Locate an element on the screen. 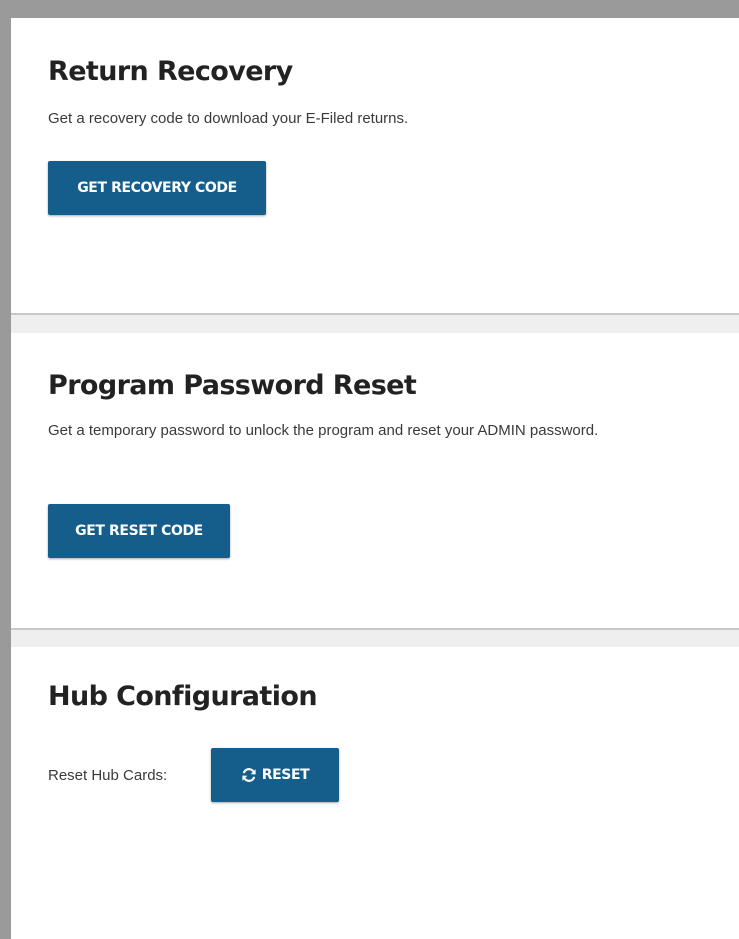  get-recovery-code-label: GET RECOVERY CODE is located at coordinates (157, 188).